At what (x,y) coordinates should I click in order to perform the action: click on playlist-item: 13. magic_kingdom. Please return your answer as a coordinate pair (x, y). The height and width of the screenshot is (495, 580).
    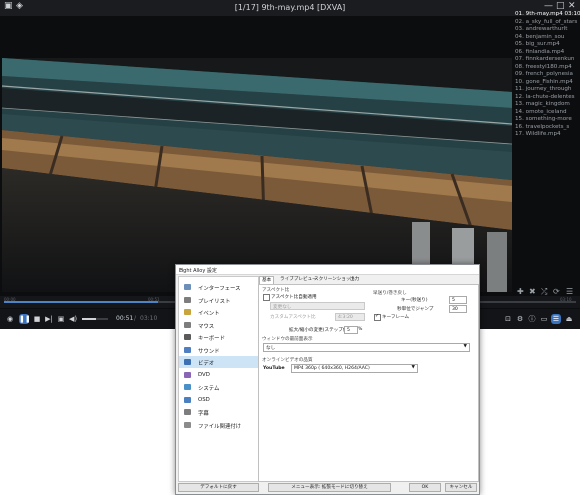
    Looking at the image, I should click on (547, 104).